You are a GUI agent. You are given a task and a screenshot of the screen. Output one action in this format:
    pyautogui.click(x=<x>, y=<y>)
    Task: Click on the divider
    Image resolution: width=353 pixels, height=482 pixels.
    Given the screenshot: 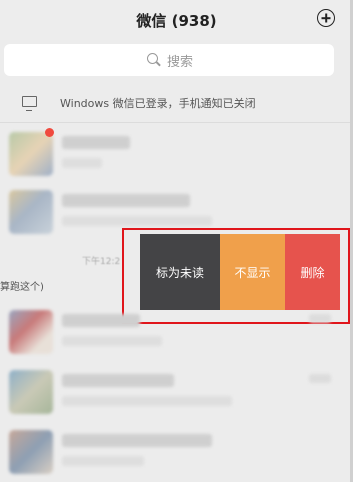 What is the action you would take?
    pyautogui.click(x=176, y=122)
    